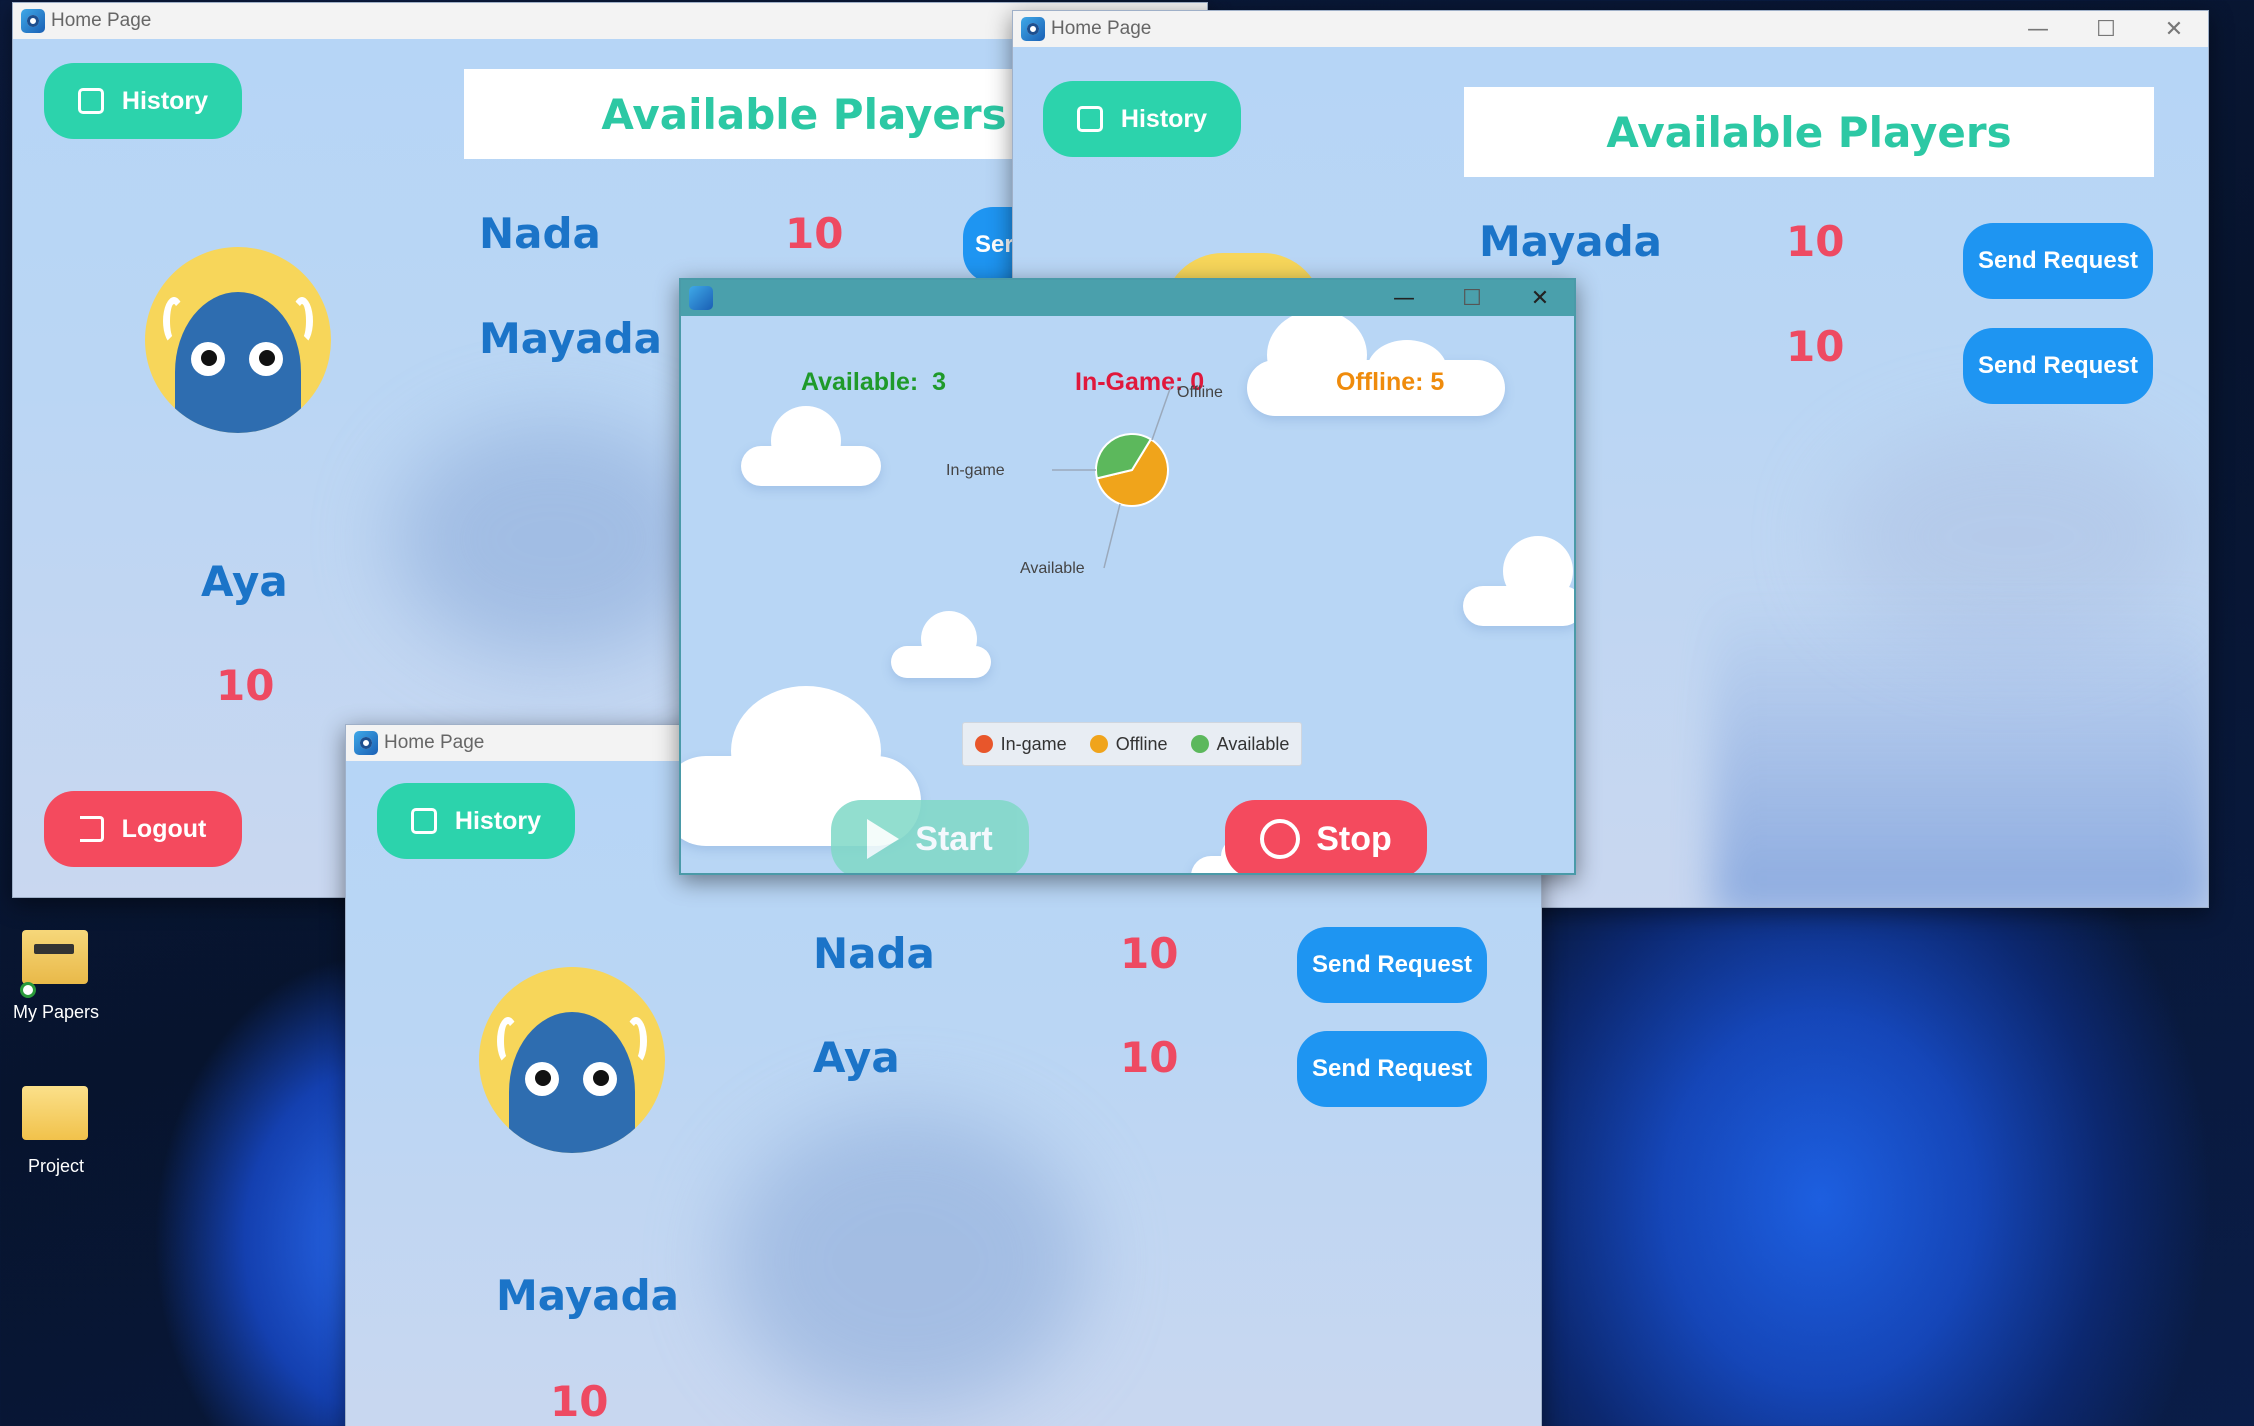 The image size is (2254, 1426). Describe the element at coordinates (1033, 743) in the screenshot. I see `legend-label: In-game` at that location.